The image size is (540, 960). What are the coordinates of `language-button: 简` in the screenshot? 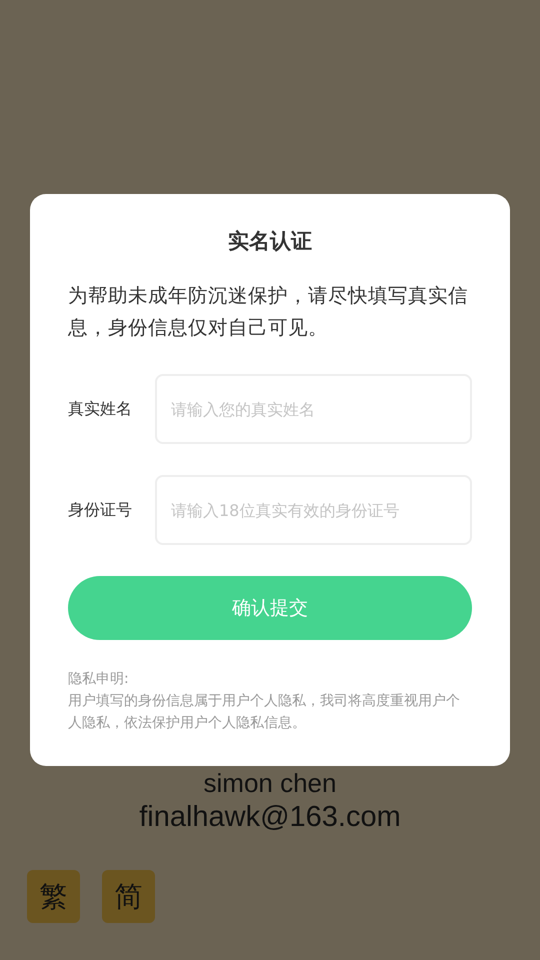 It's located at (128, 896).